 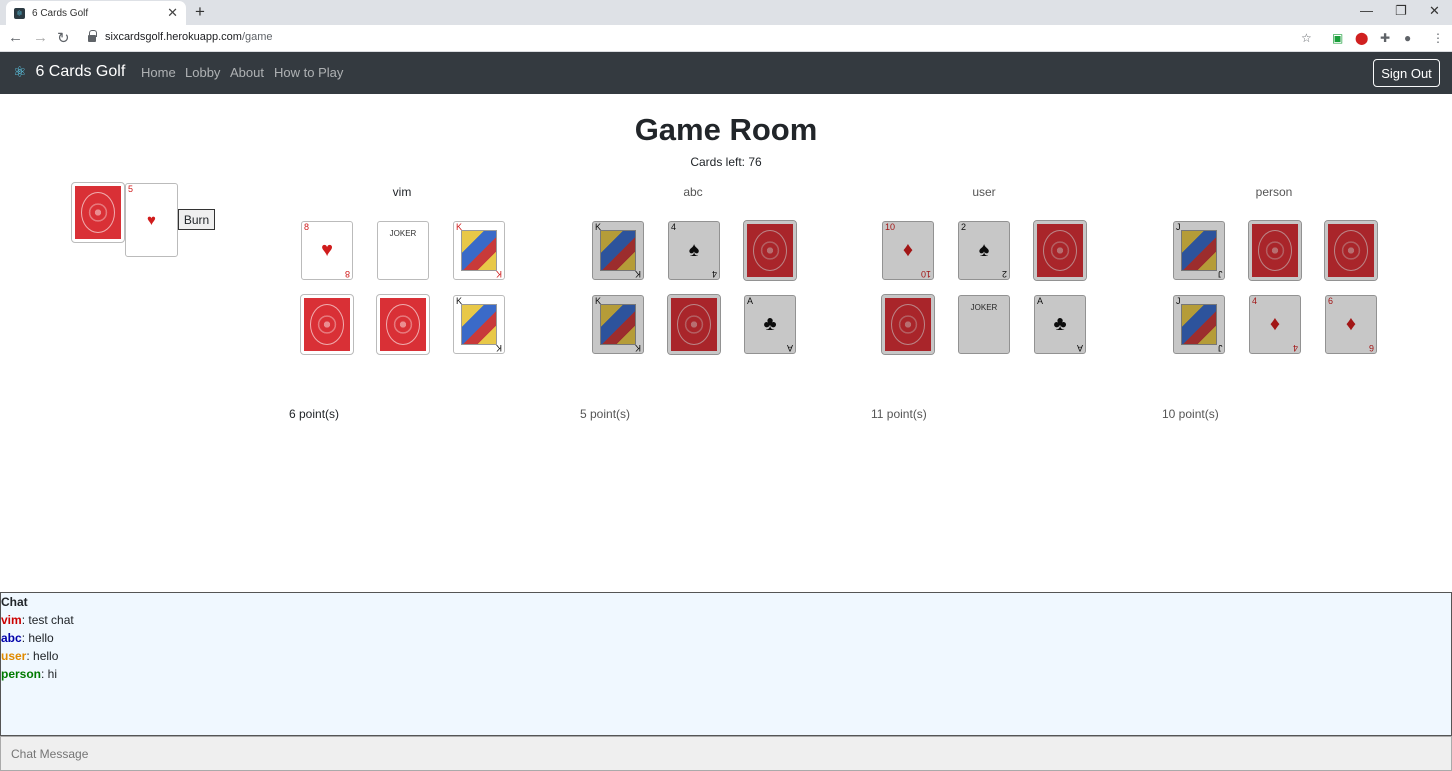 I want to click on brand-label: 6 Cards Golf, so click(x=80, y=71).